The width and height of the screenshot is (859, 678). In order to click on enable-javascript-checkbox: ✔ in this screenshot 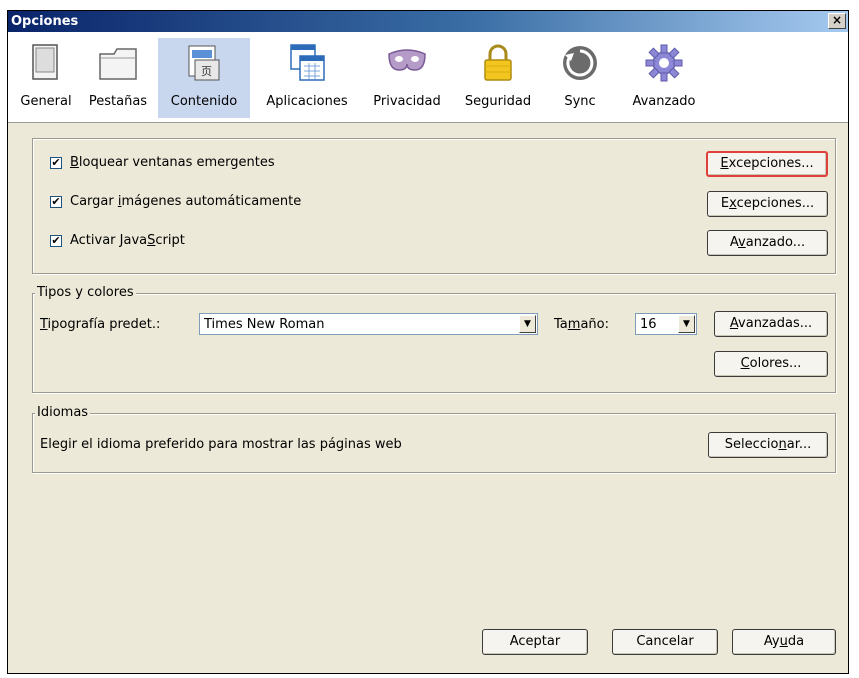, I will do `click(56, 241)`.